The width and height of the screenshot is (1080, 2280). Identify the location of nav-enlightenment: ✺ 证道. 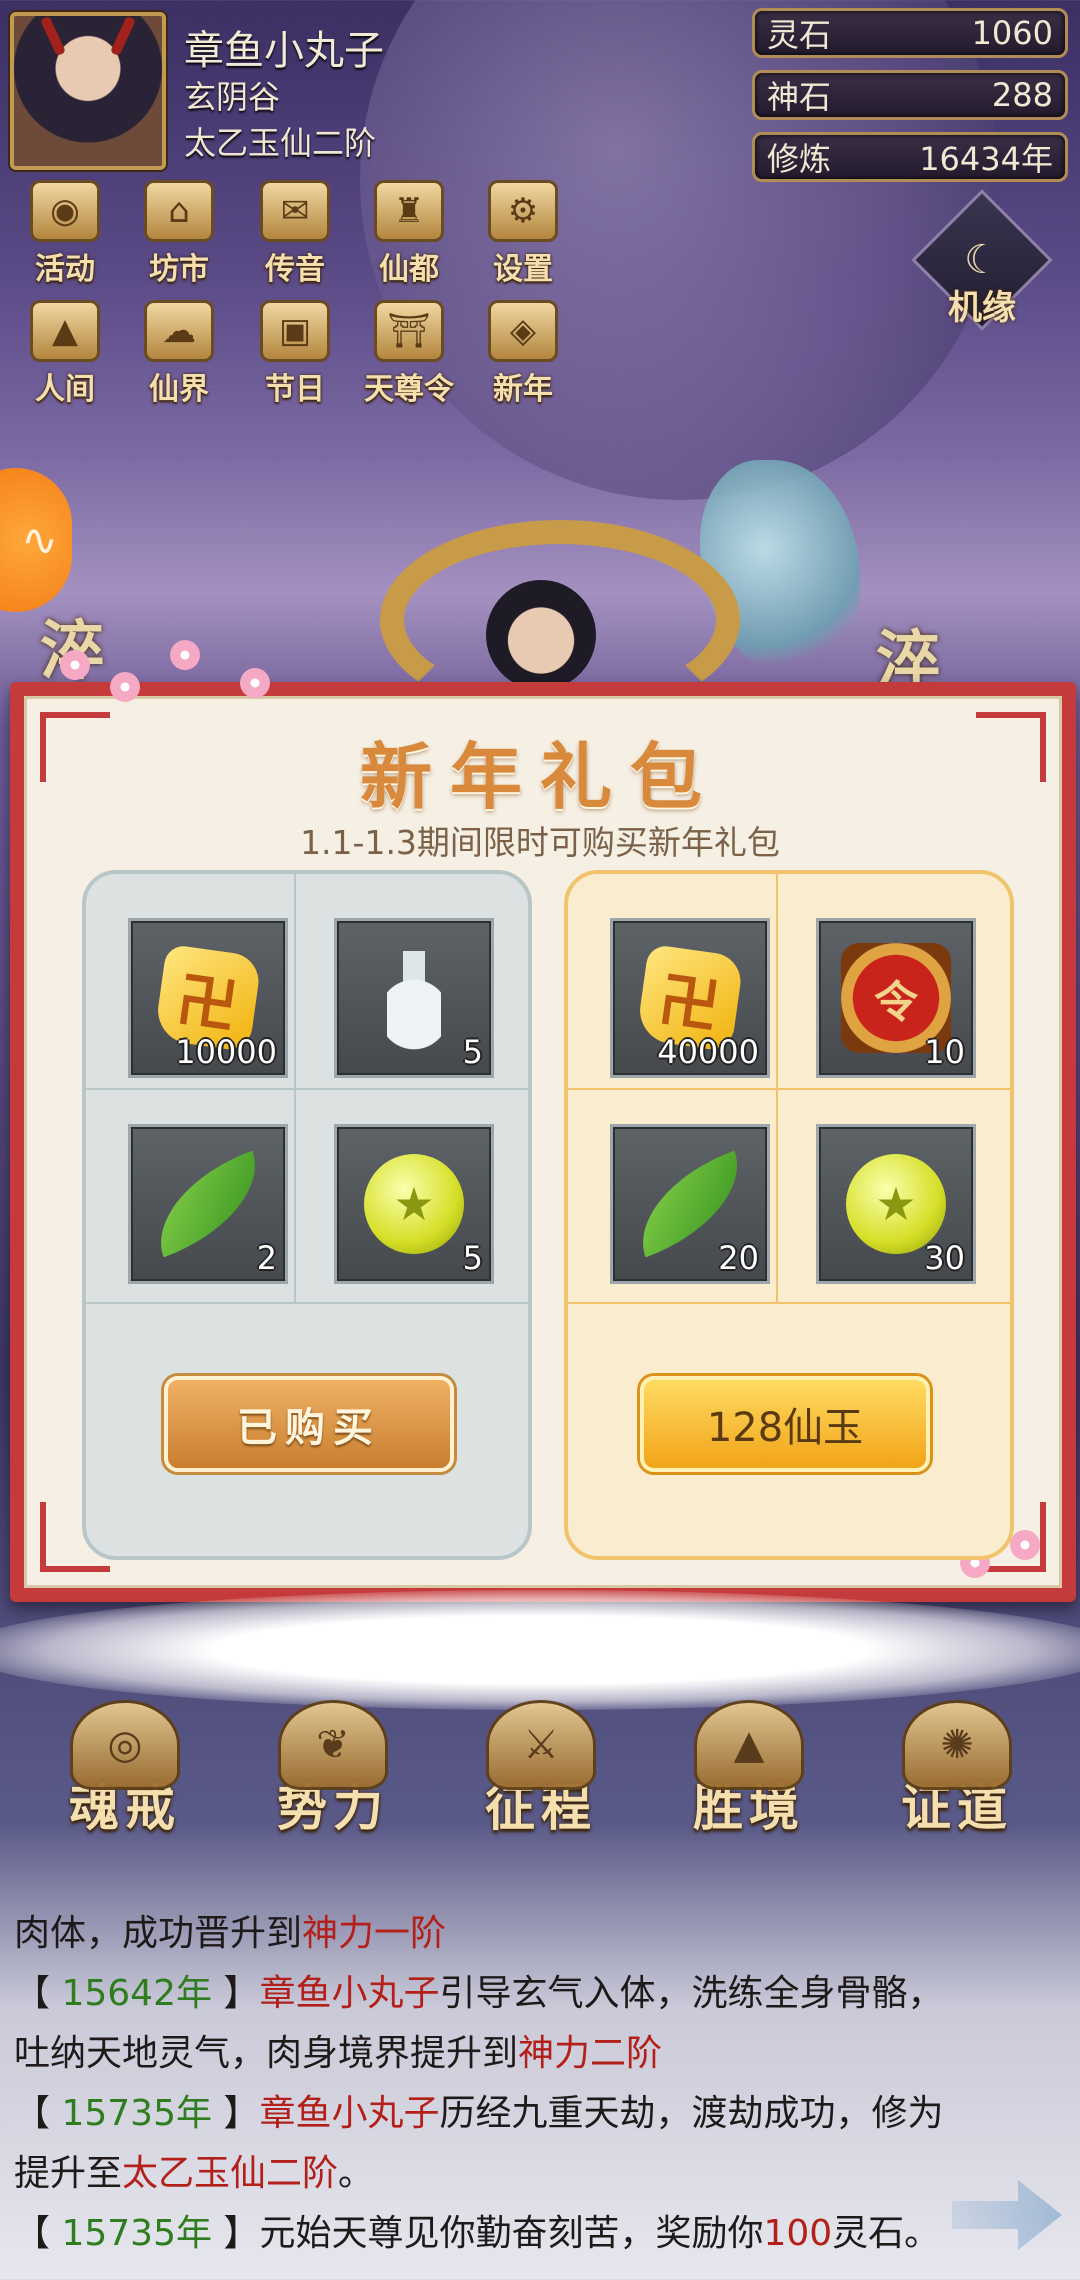
(957, 1785).